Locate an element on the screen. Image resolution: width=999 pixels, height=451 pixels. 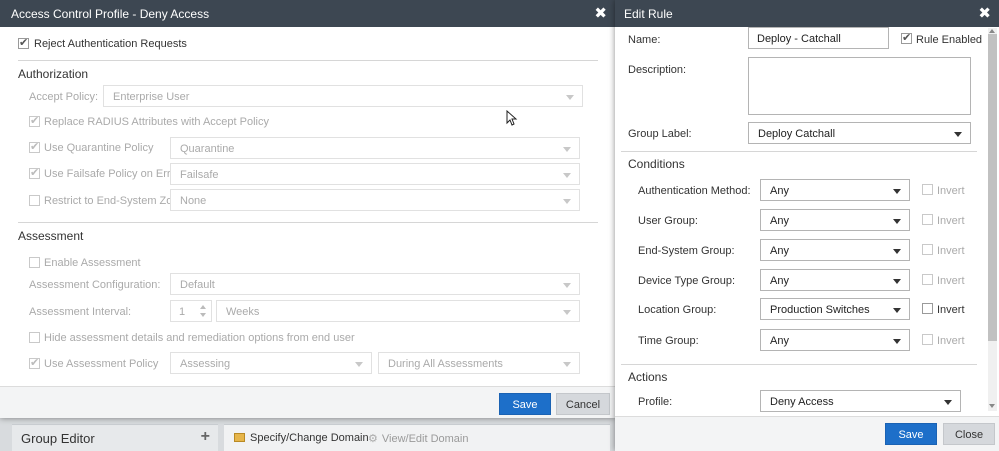
restrict-zone-select: None is located at coordinates (375, 200).